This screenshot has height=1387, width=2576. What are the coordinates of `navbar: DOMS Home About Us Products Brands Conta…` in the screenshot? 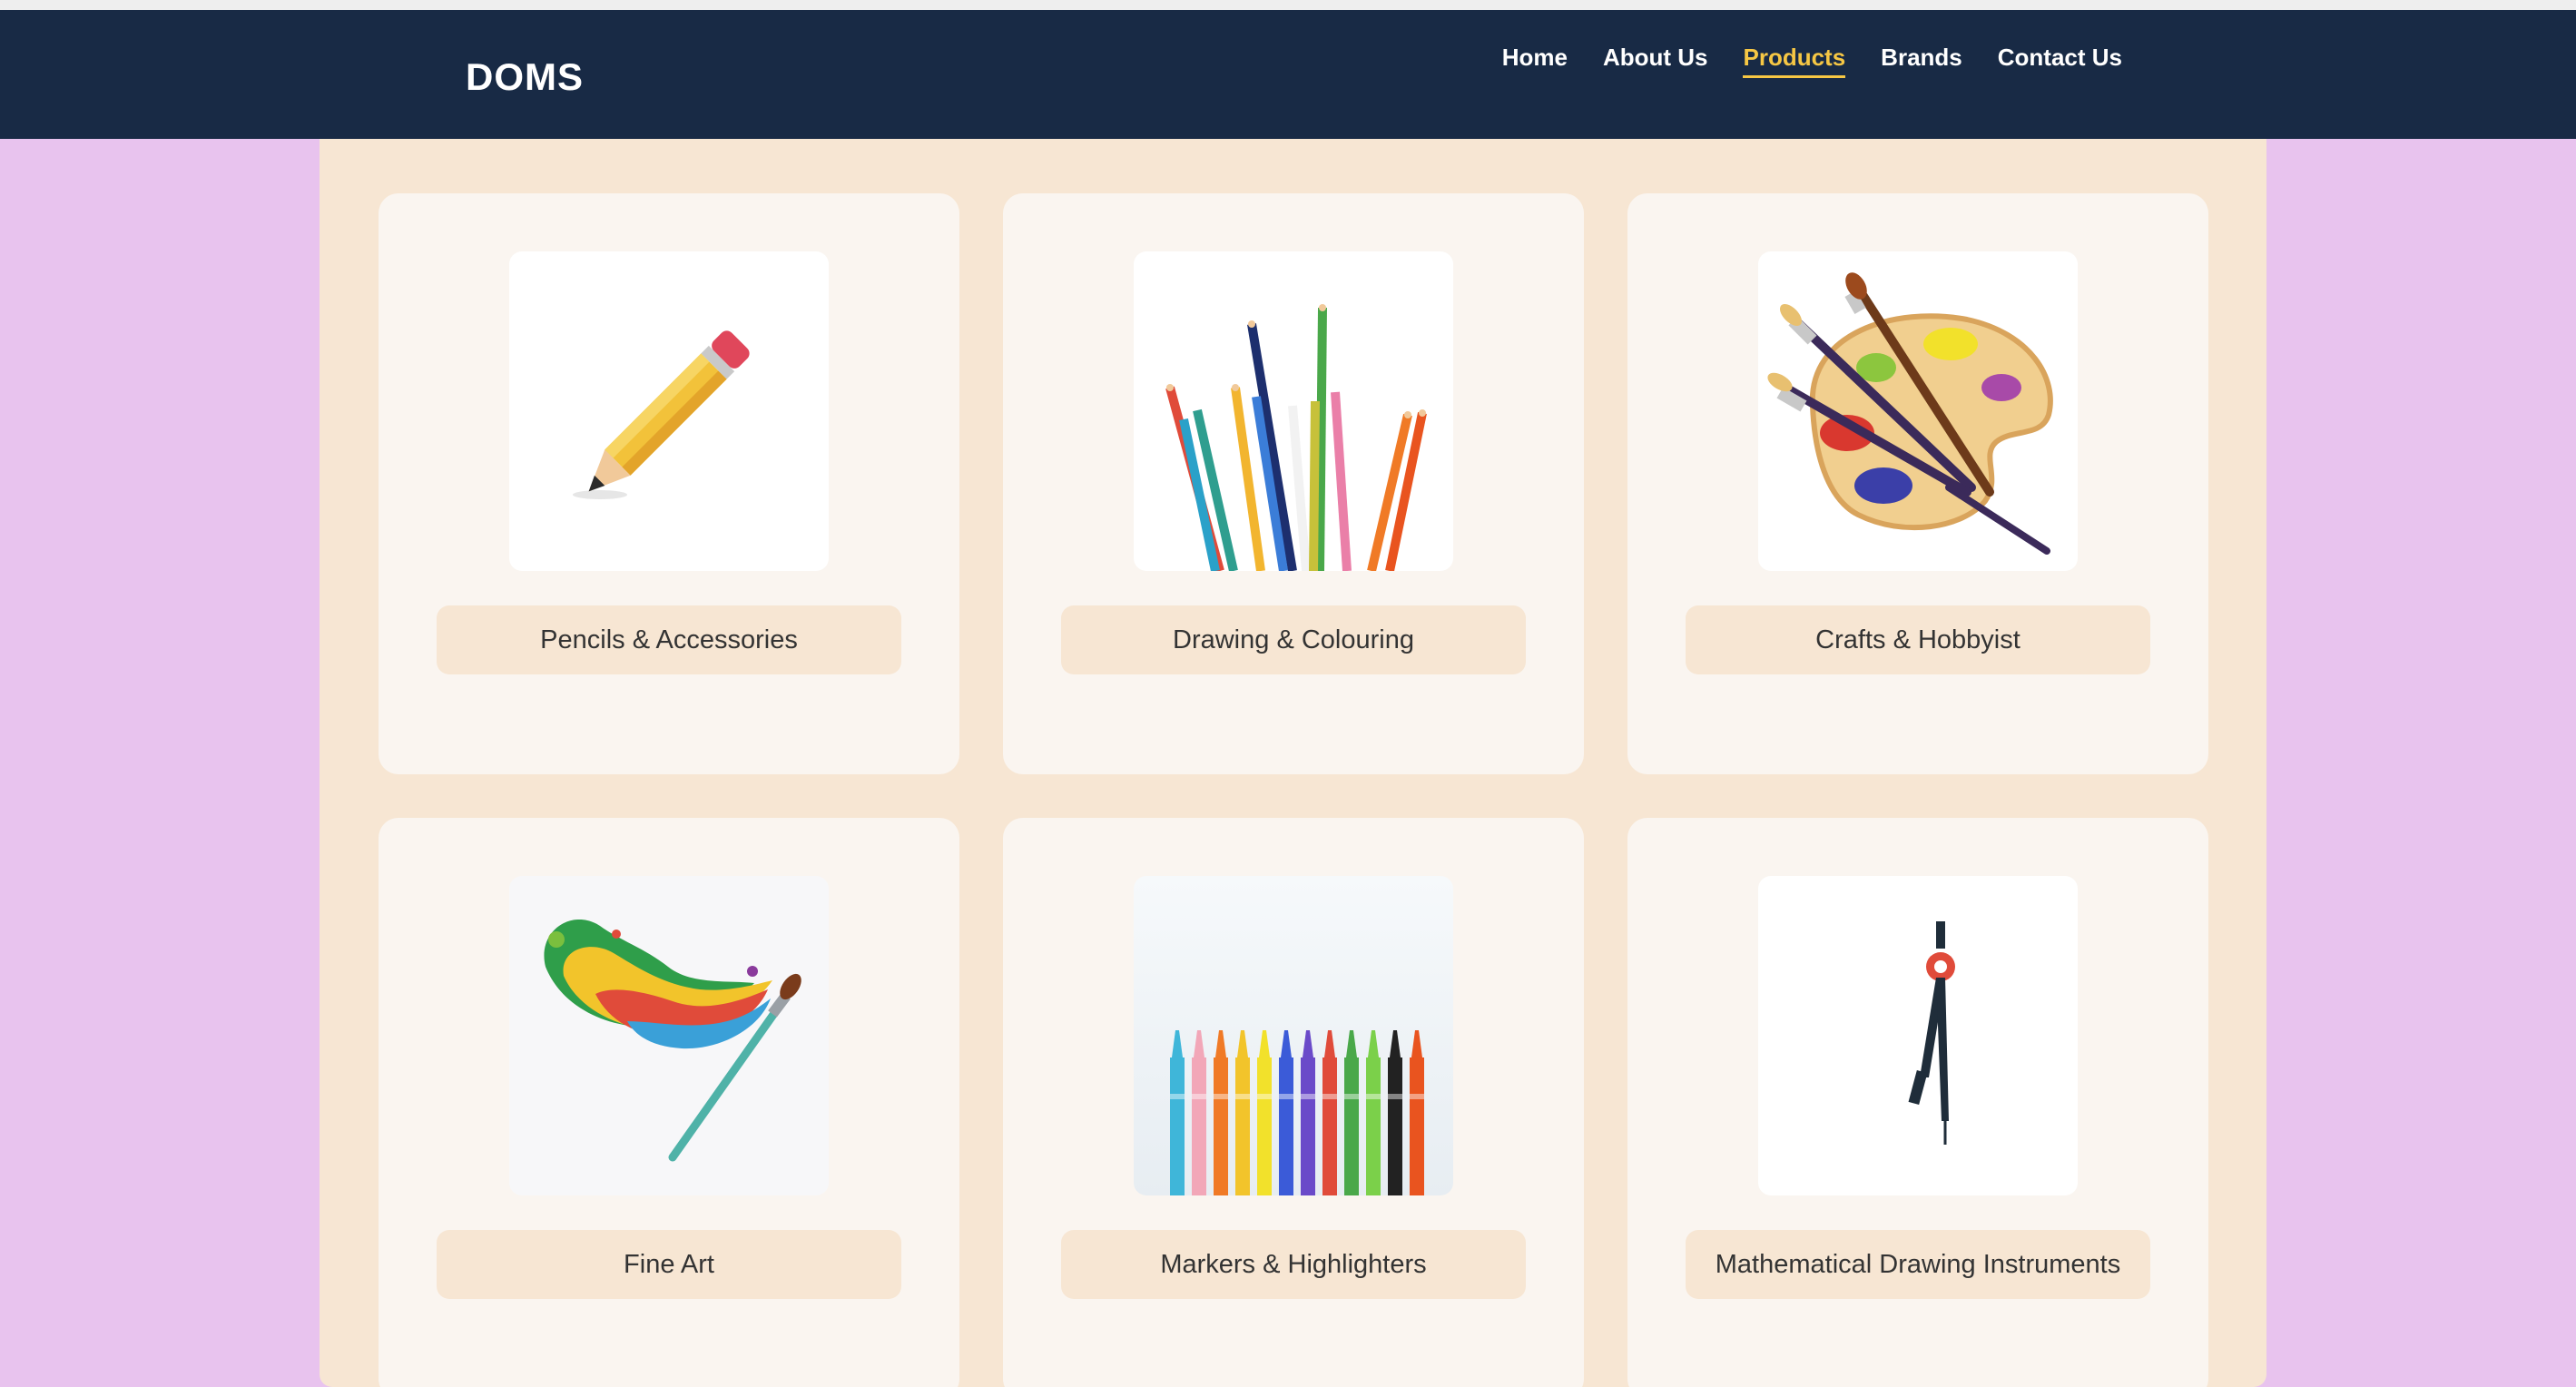 It's located at (1288, 74).